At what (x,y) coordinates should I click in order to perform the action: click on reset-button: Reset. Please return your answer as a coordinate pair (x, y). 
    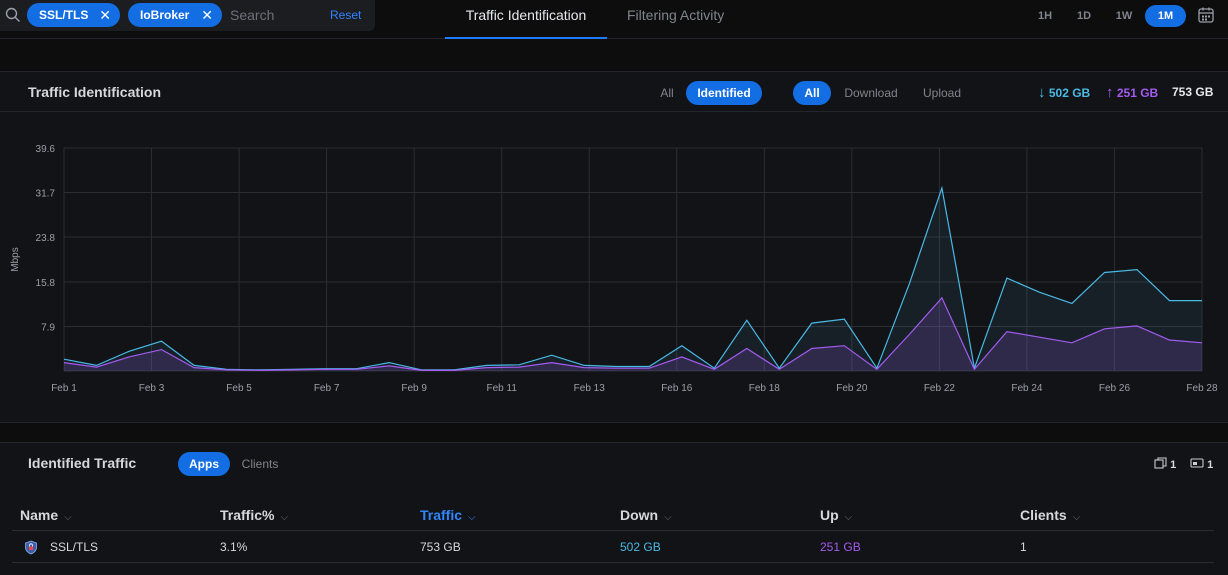
    Looking at the image, I should click on (345, 15).